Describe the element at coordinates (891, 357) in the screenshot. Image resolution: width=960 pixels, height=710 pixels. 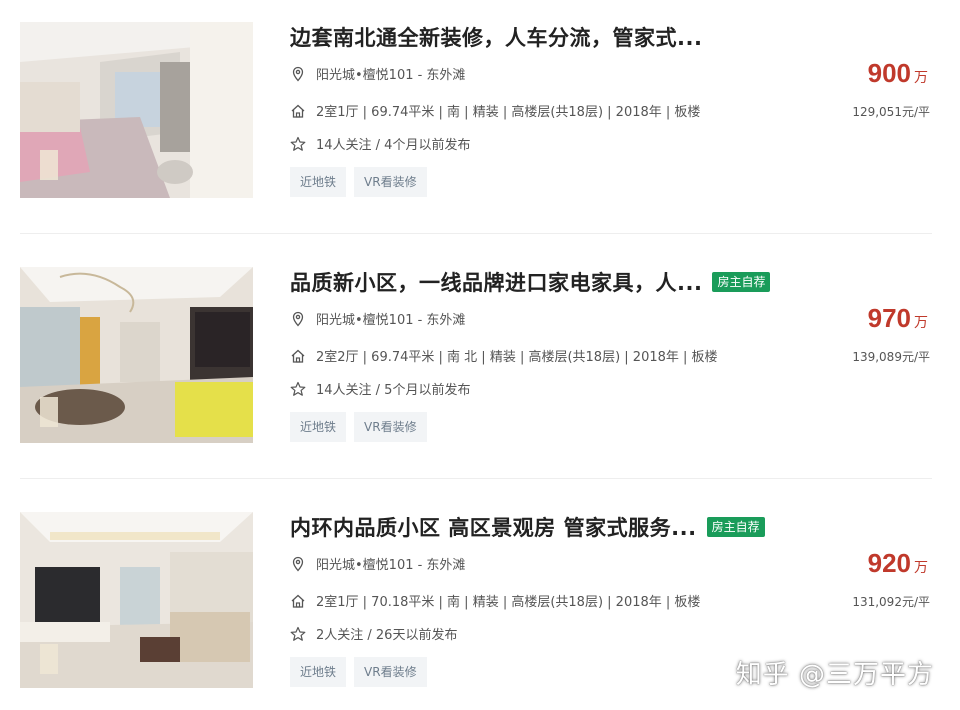
I see `unit-price: 139,089元/平` at that location.